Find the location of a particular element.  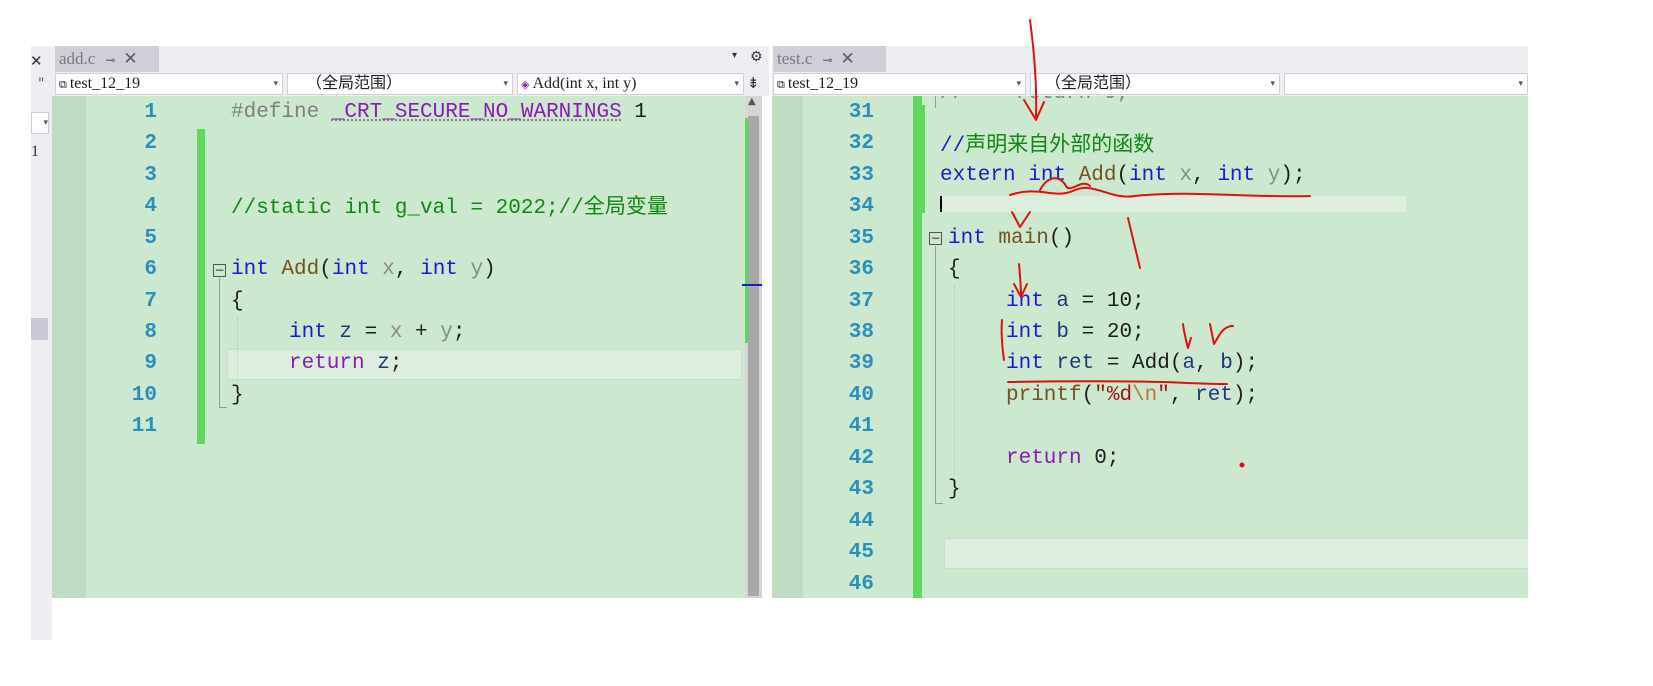

line-number: 46 is located at coordinates (861, 584).